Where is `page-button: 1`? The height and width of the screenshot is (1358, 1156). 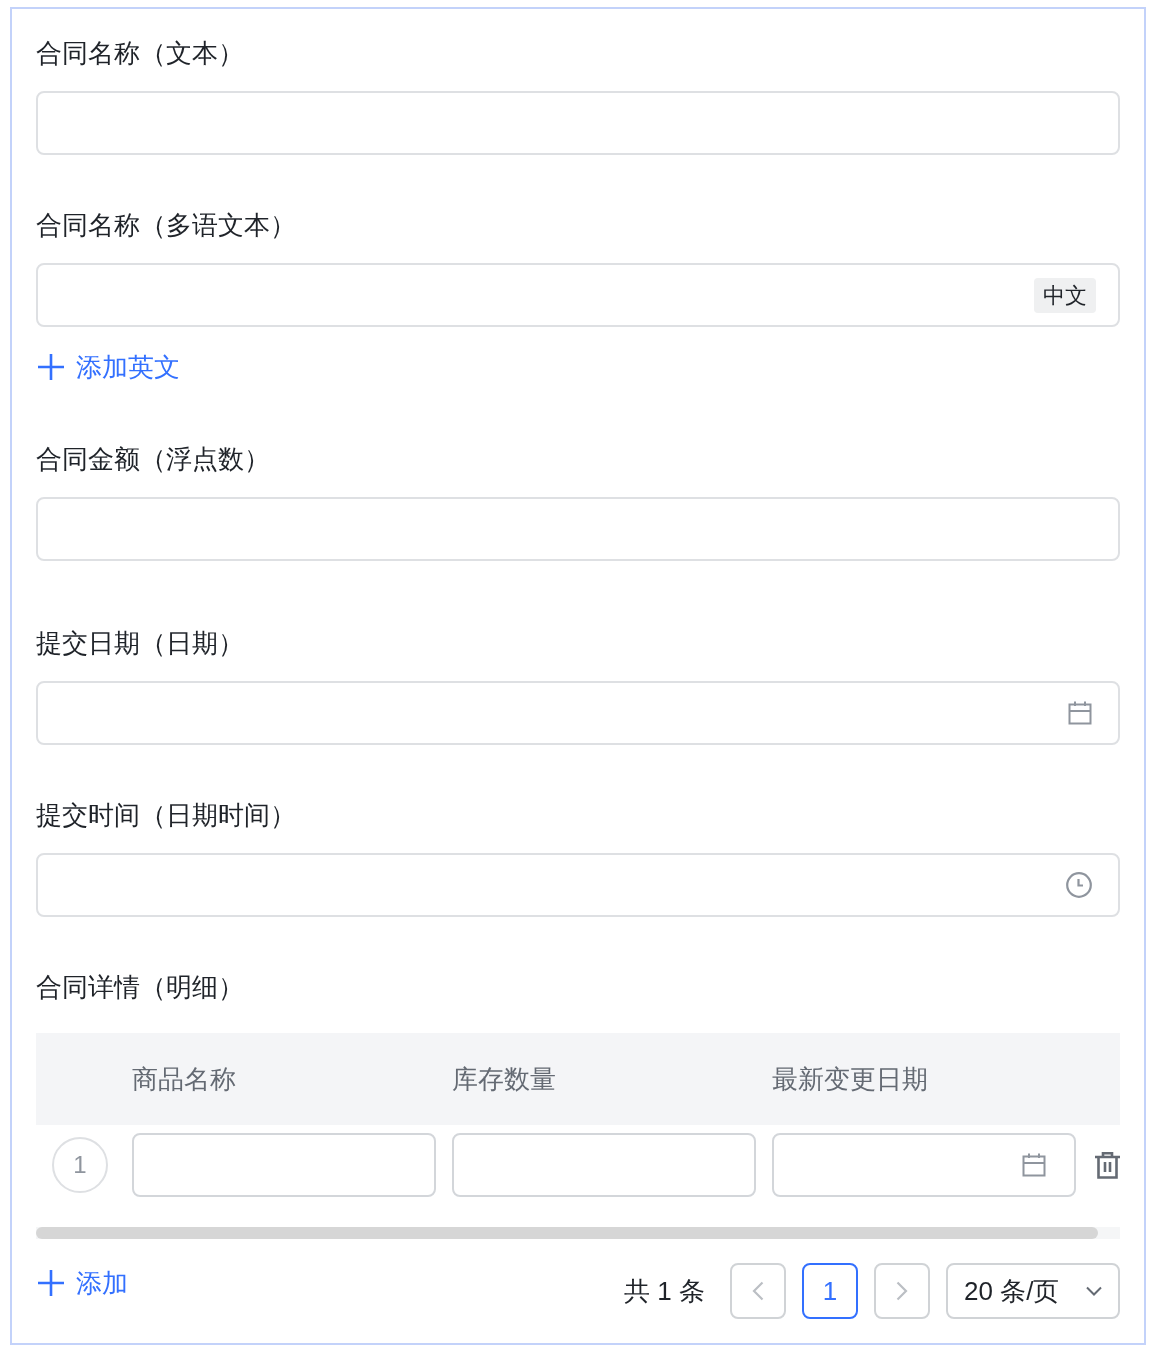
page-button: 1 is located at coordinates (830, 1291).